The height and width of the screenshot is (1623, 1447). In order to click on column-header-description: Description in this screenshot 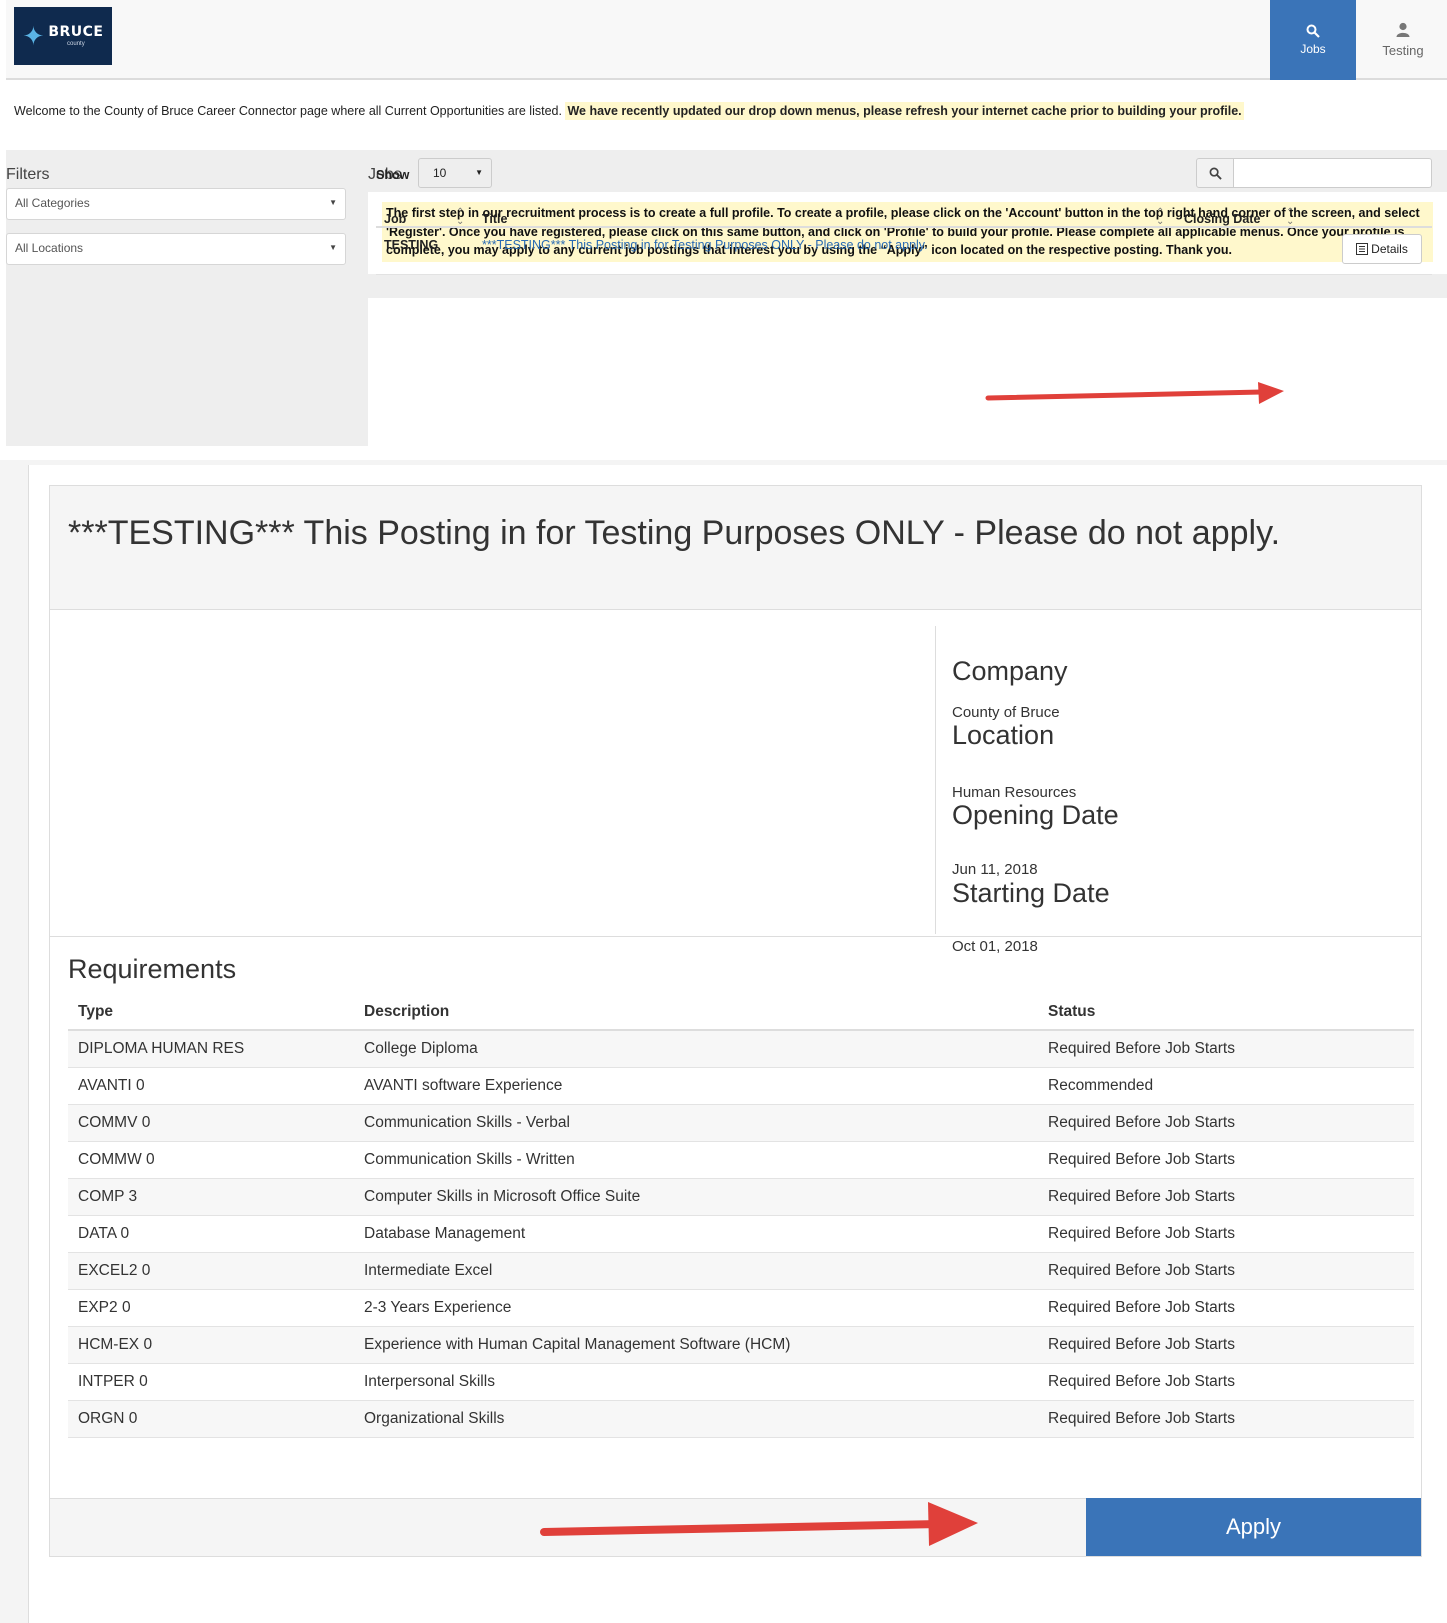, I will do `click(696, 1012)`.